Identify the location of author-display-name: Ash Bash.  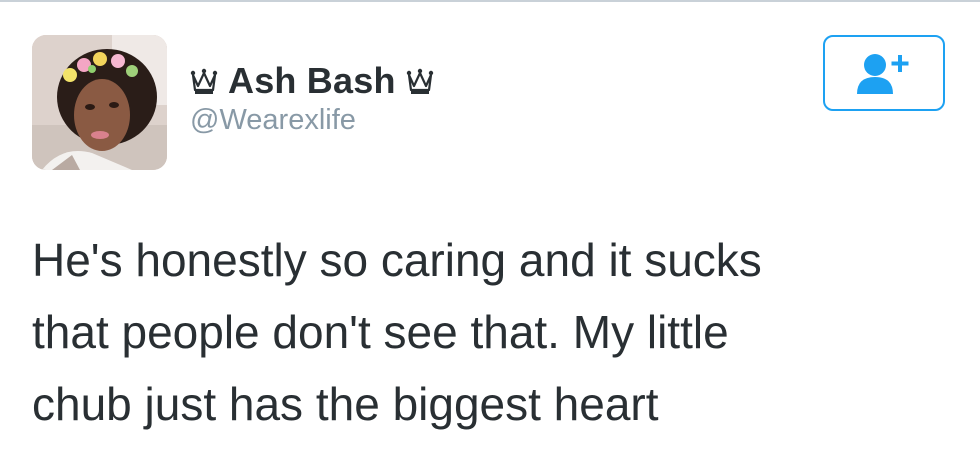
(312, 80).